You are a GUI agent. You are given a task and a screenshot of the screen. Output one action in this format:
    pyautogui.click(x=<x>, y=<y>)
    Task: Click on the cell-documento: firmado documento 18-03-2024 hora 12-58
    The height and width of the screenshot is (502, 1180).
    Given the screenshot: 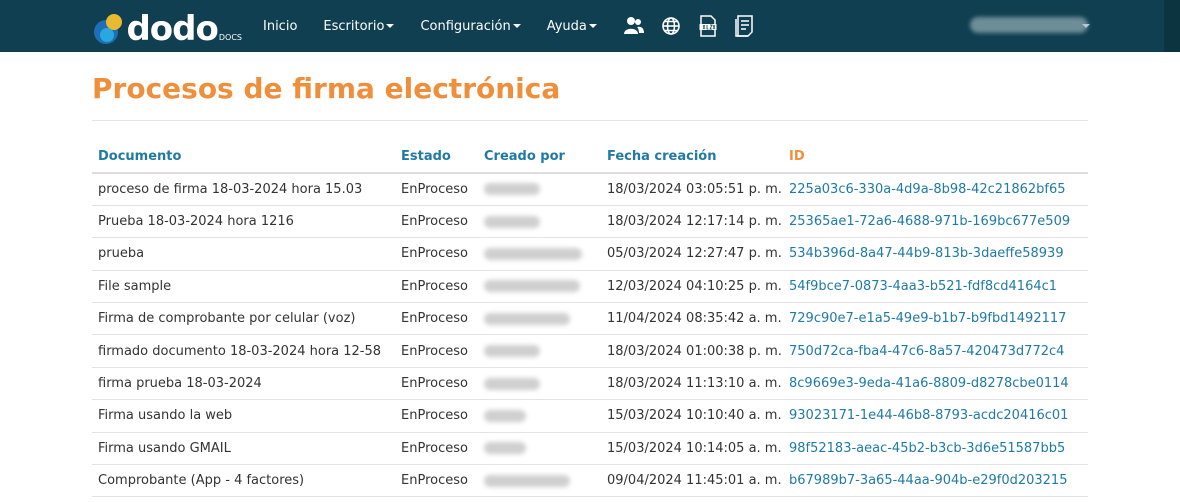 What is the action you would take?
    pyautogui.click(x=243, y=351)
    